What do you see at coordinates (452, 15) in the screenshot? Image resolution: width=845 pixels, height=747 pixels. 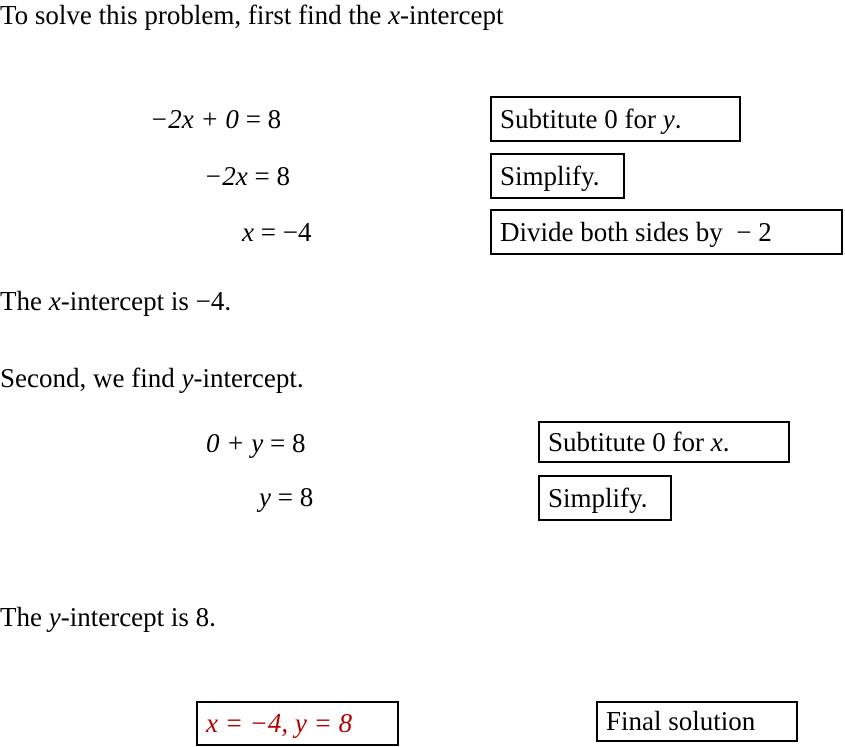 I see `intro-after: -intercept` at bounding box center [452, 15].